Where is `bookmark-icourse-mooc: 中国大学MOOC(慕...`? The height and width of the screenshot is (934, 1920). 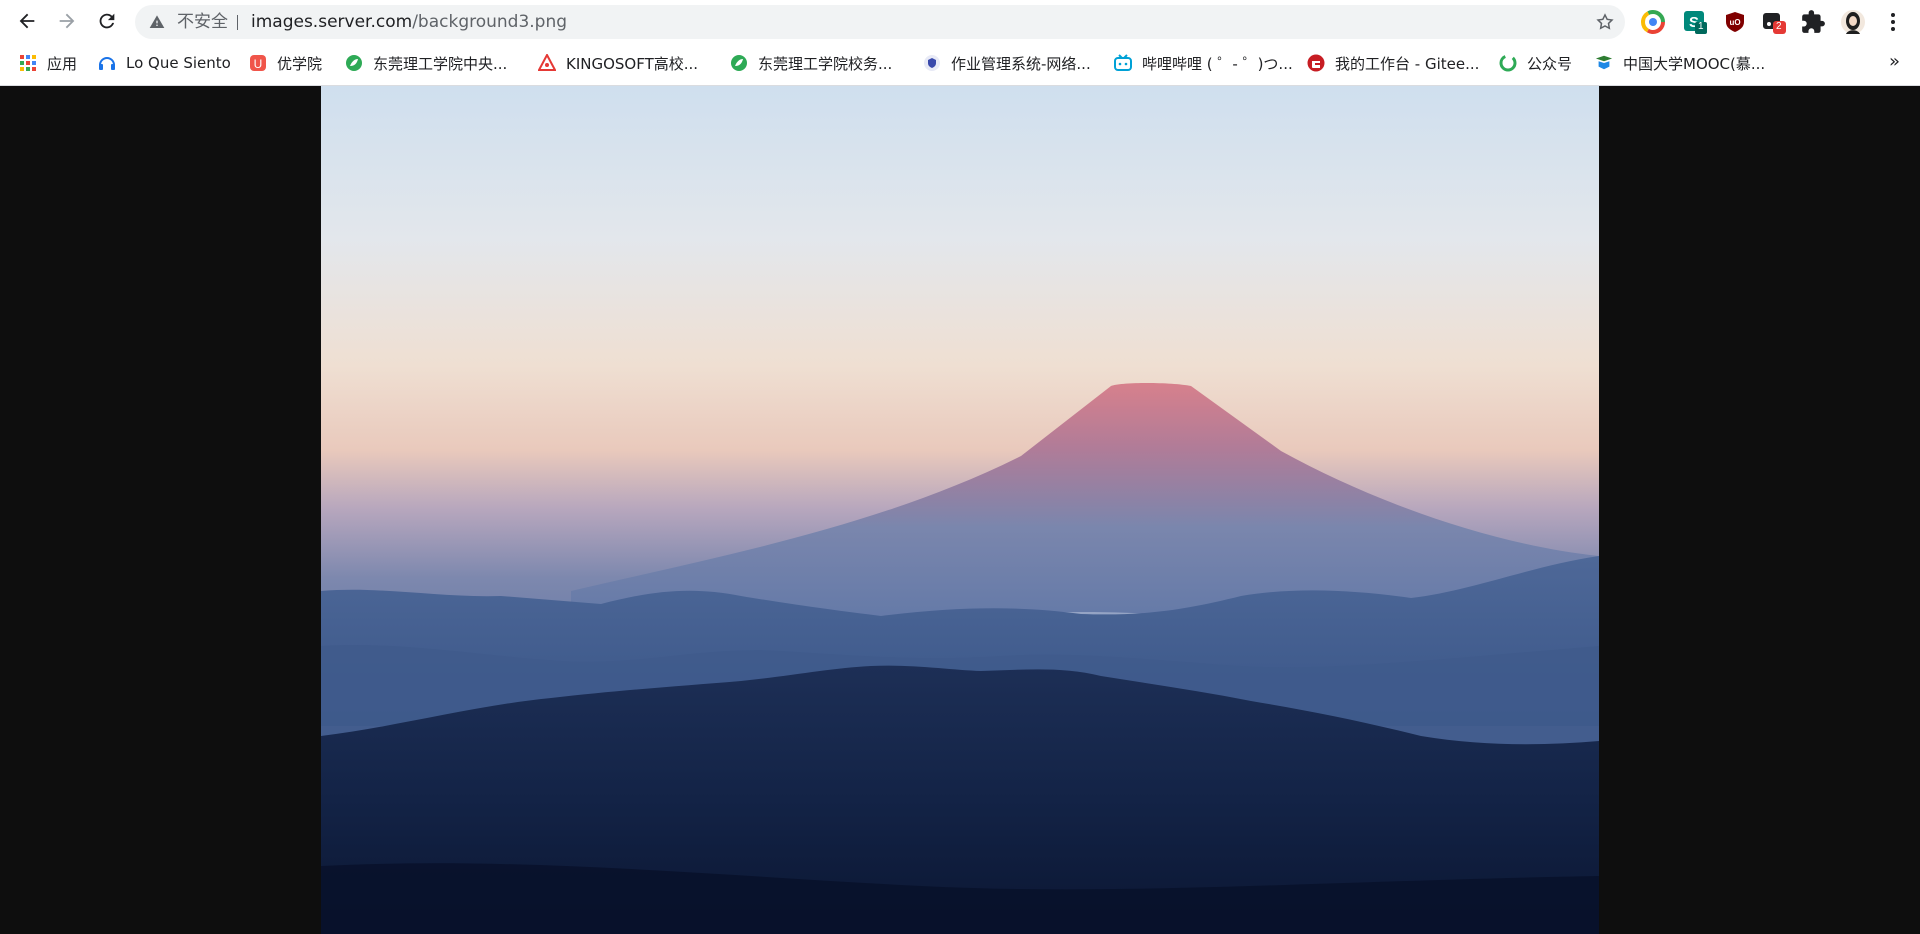 bookmark-icourse-mooc: 中国大学MOOC(慕... is located at coordinates (1680, 63).